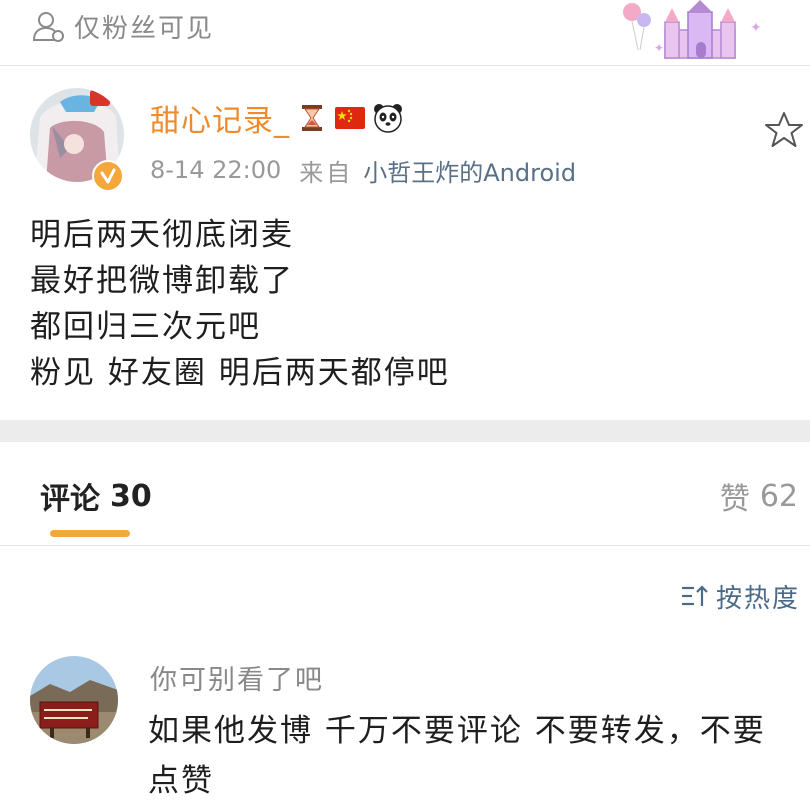 This screenshot has height=810, width=810. Describe the element at coordinates (48, 27) in the screenshot. I see `user-outline-icon` at that location.